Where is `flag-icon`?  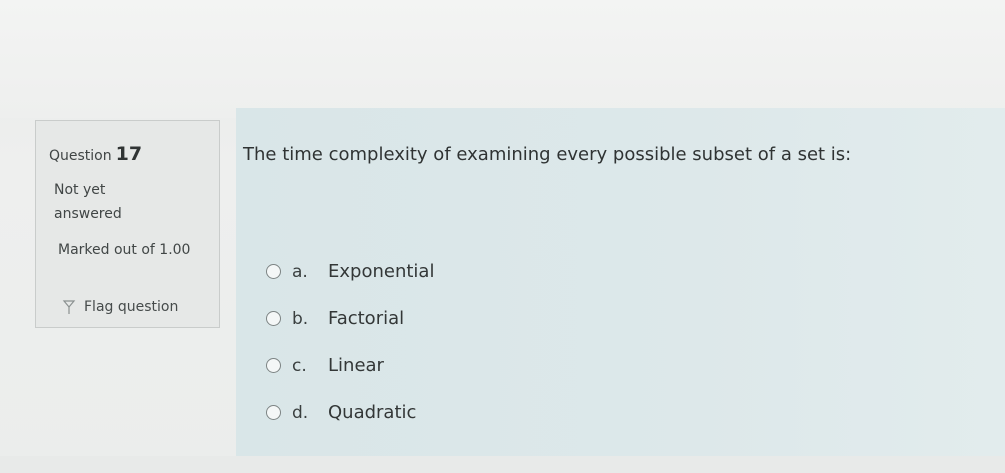
flag-icon is located at coordinates (69, 307).